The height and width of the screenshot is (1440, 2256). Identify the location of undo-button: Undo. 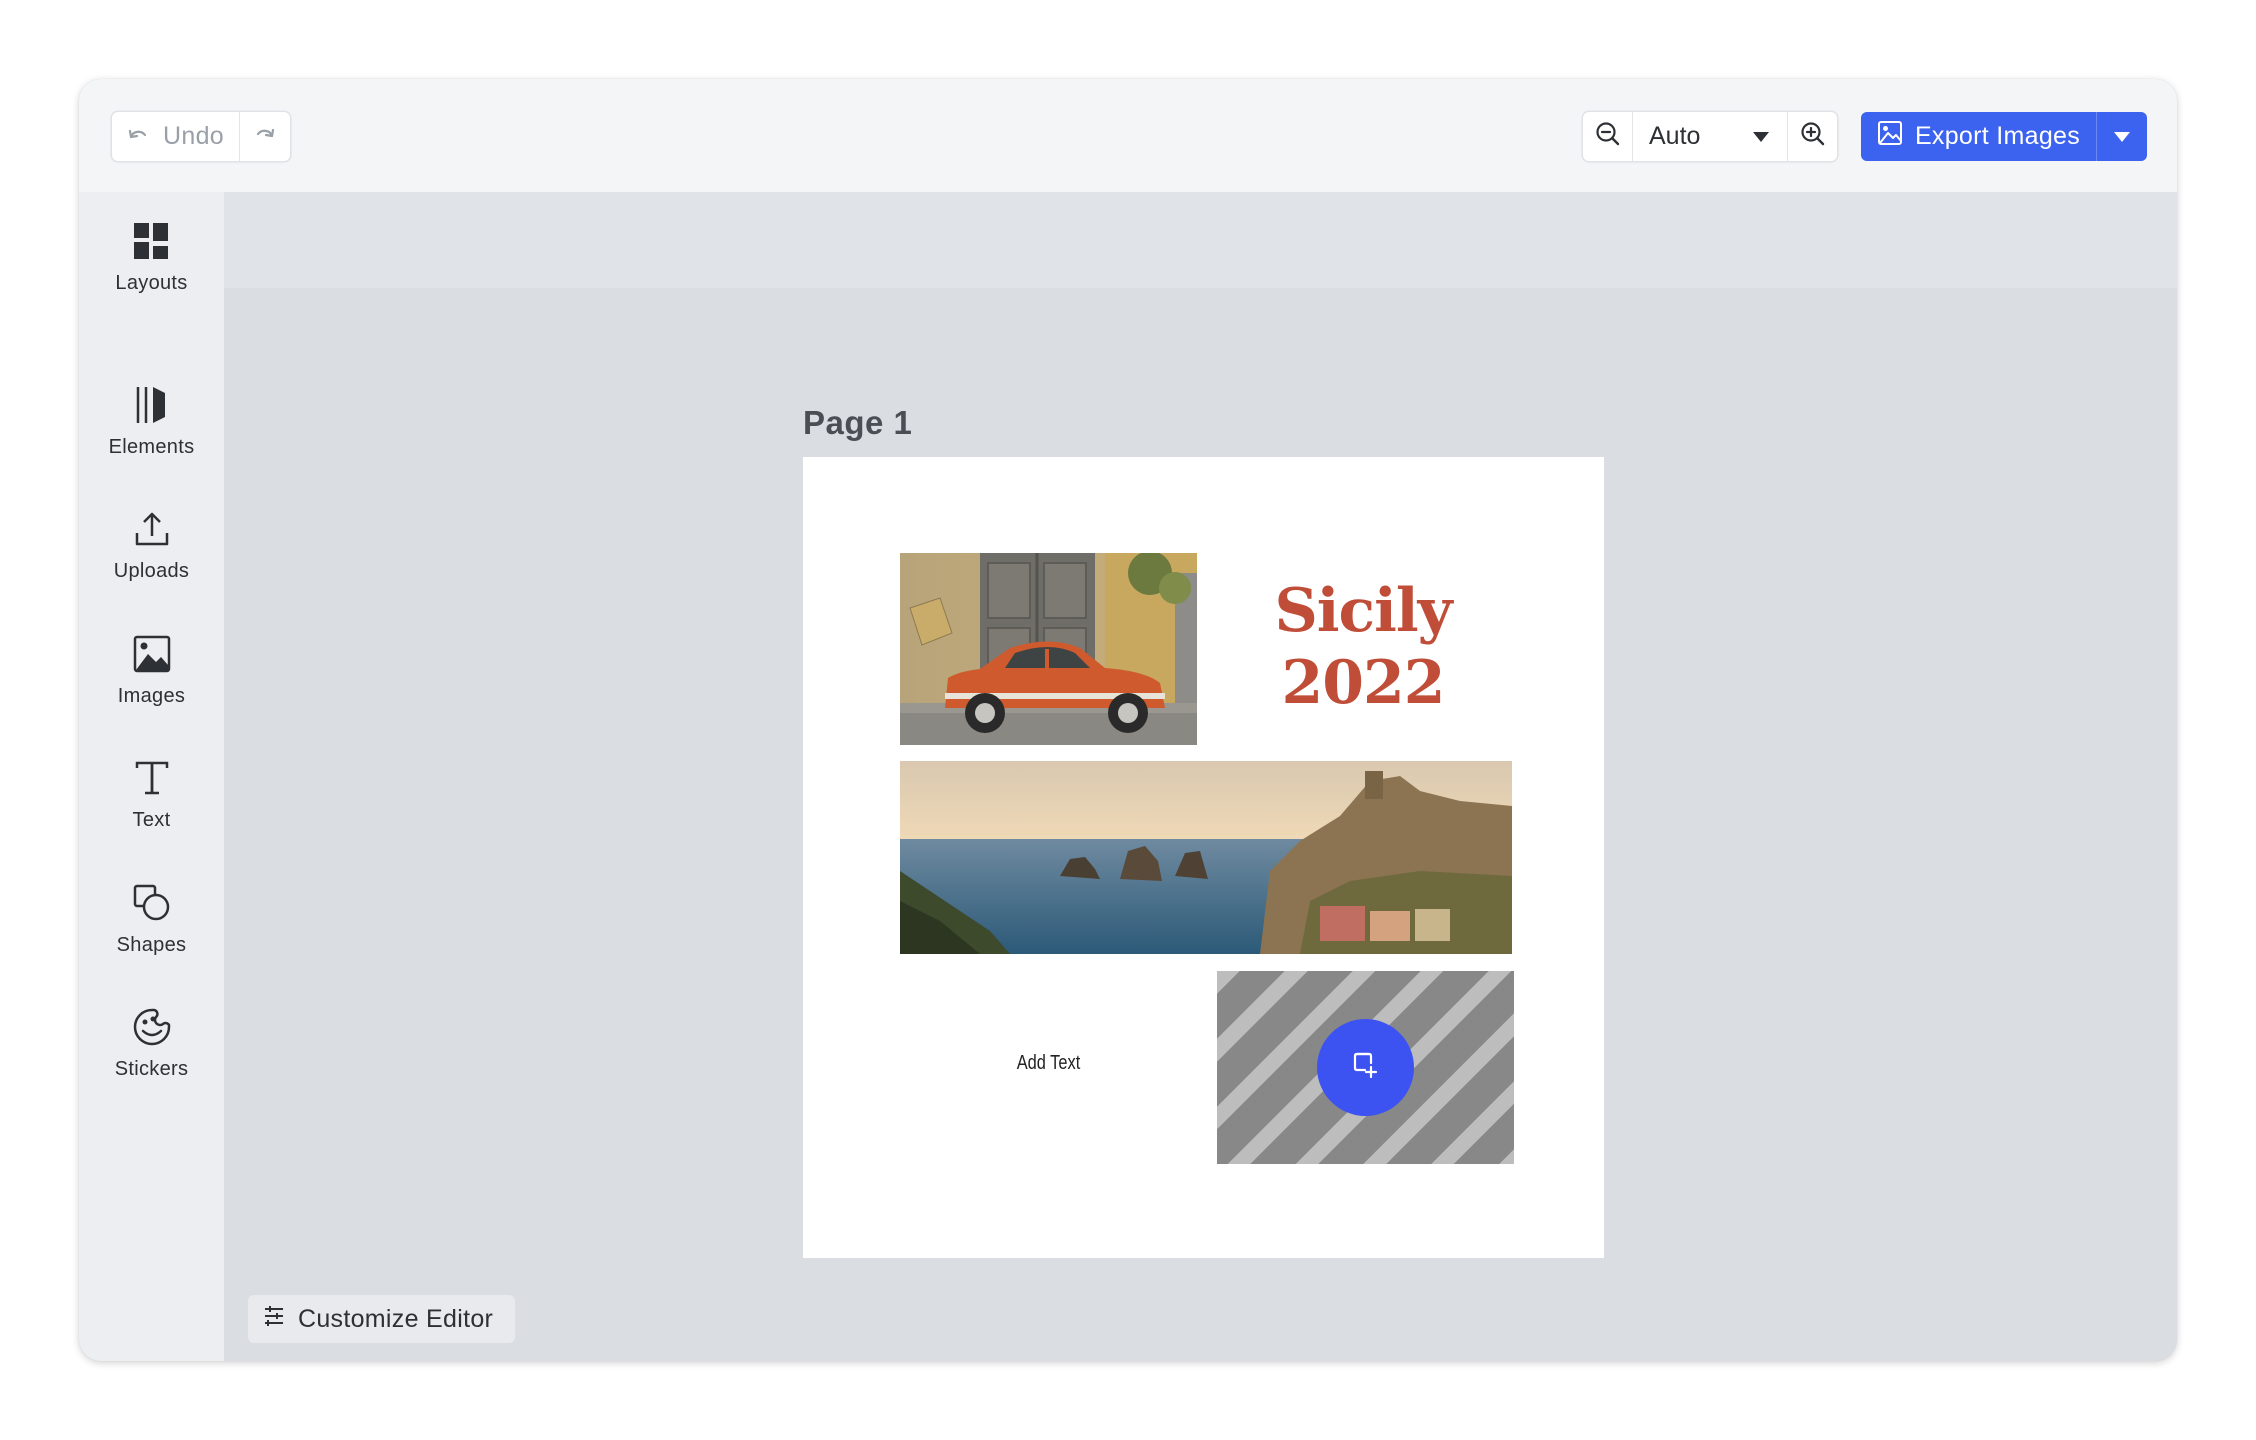
(176, 136).